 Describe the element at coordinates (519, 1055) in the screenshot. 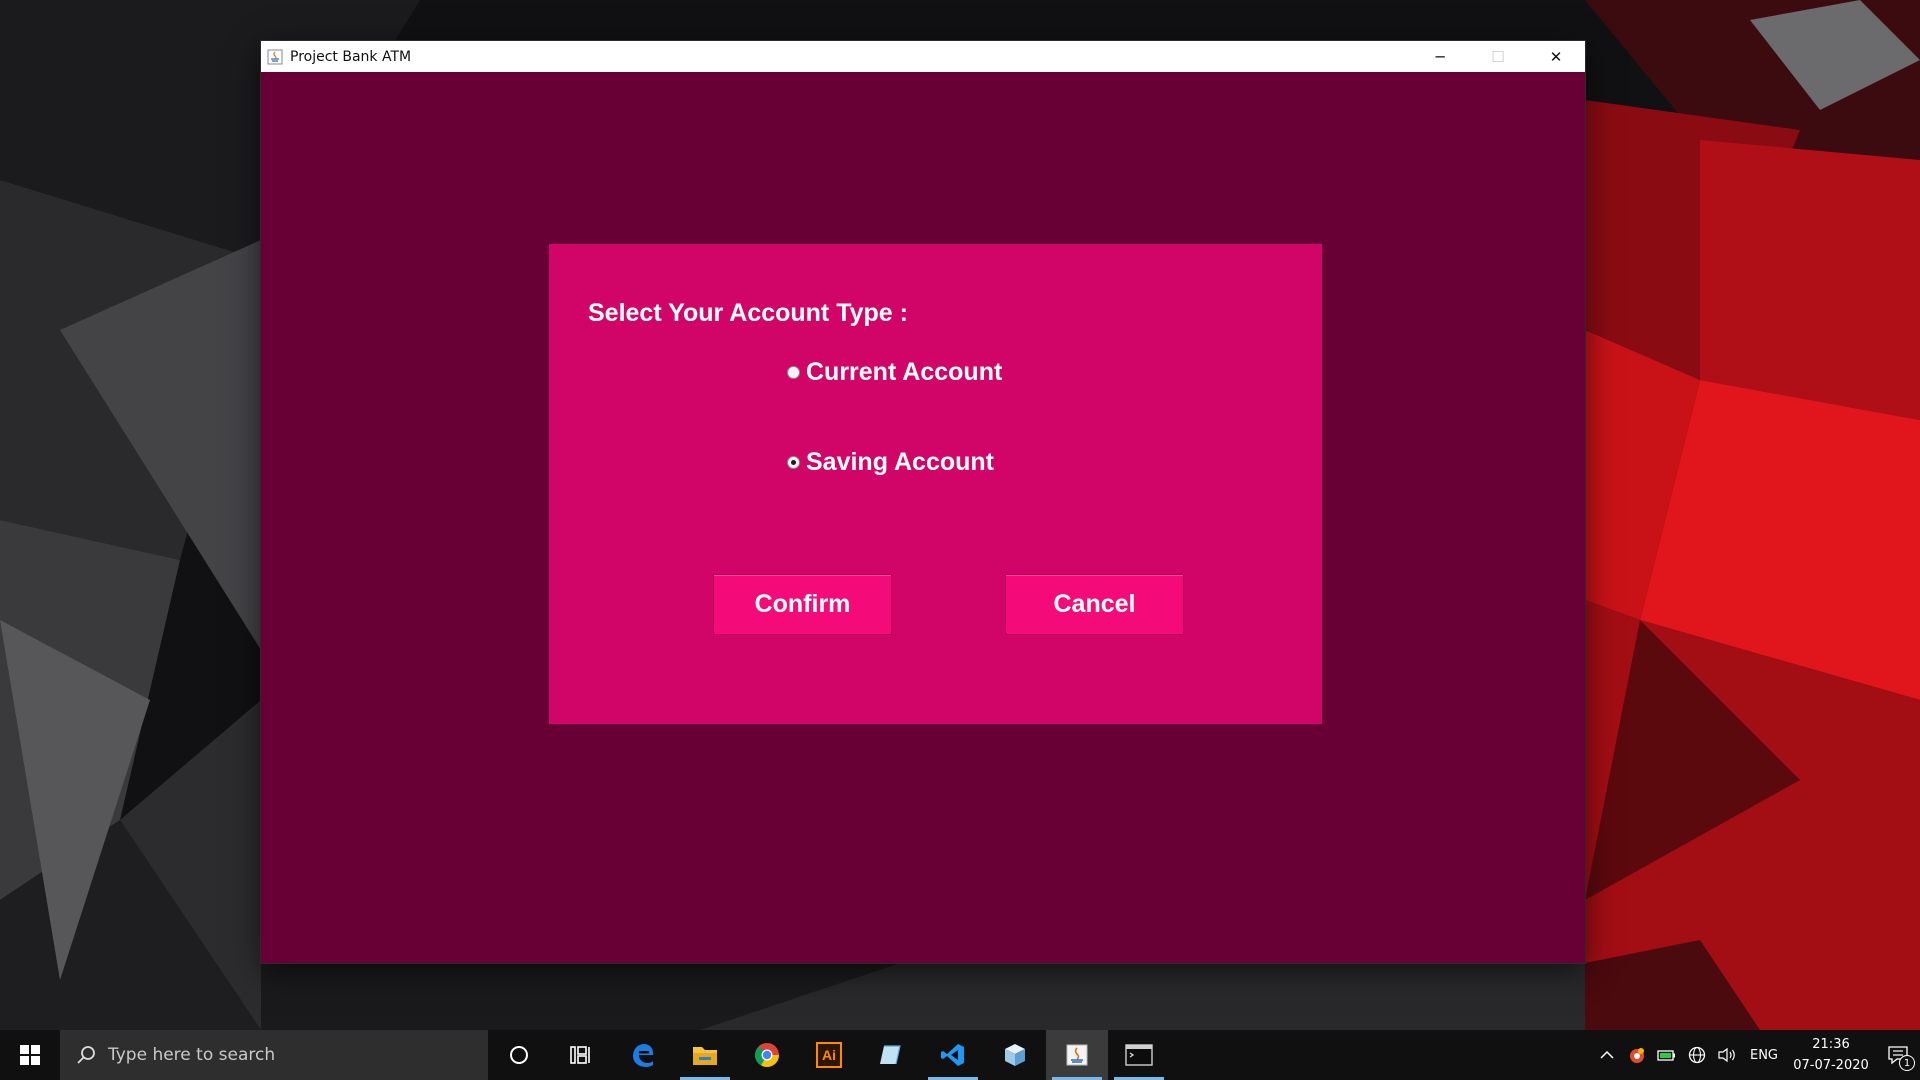

I see `cortana-icon` at that location.